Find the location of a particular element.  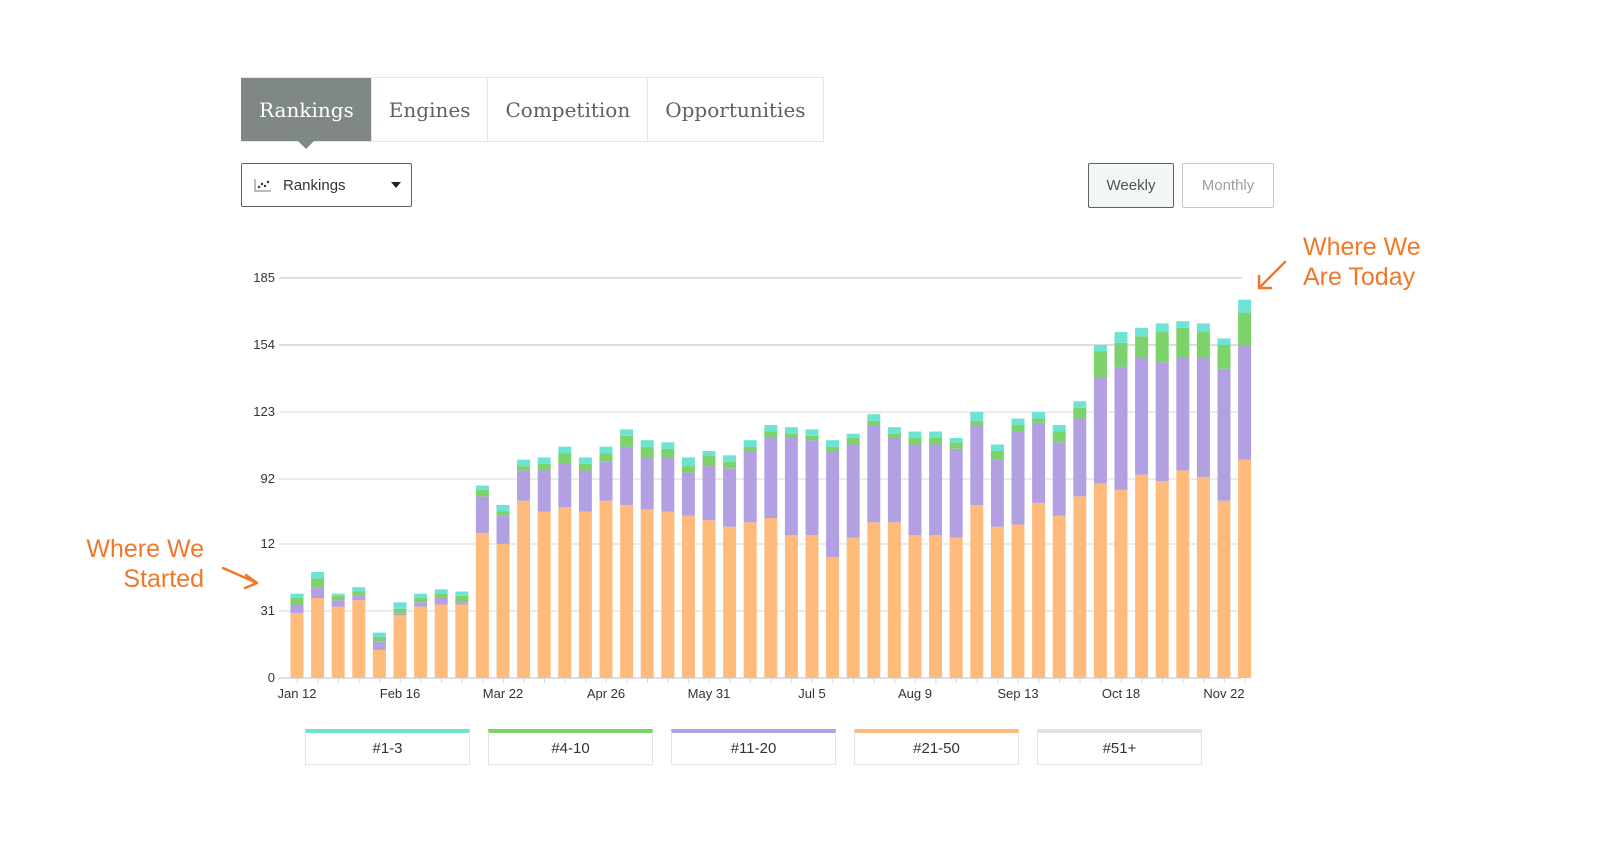

arrow-right-icon is located at coordinates (240, 578).